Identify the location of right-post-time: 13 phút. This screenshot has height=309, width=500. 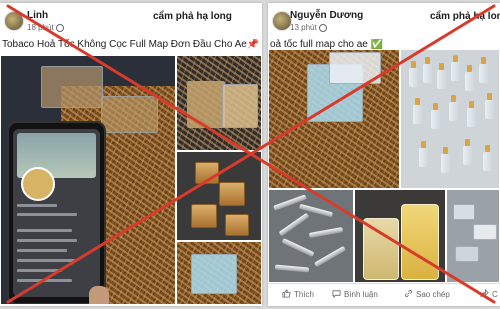
(308, 27).